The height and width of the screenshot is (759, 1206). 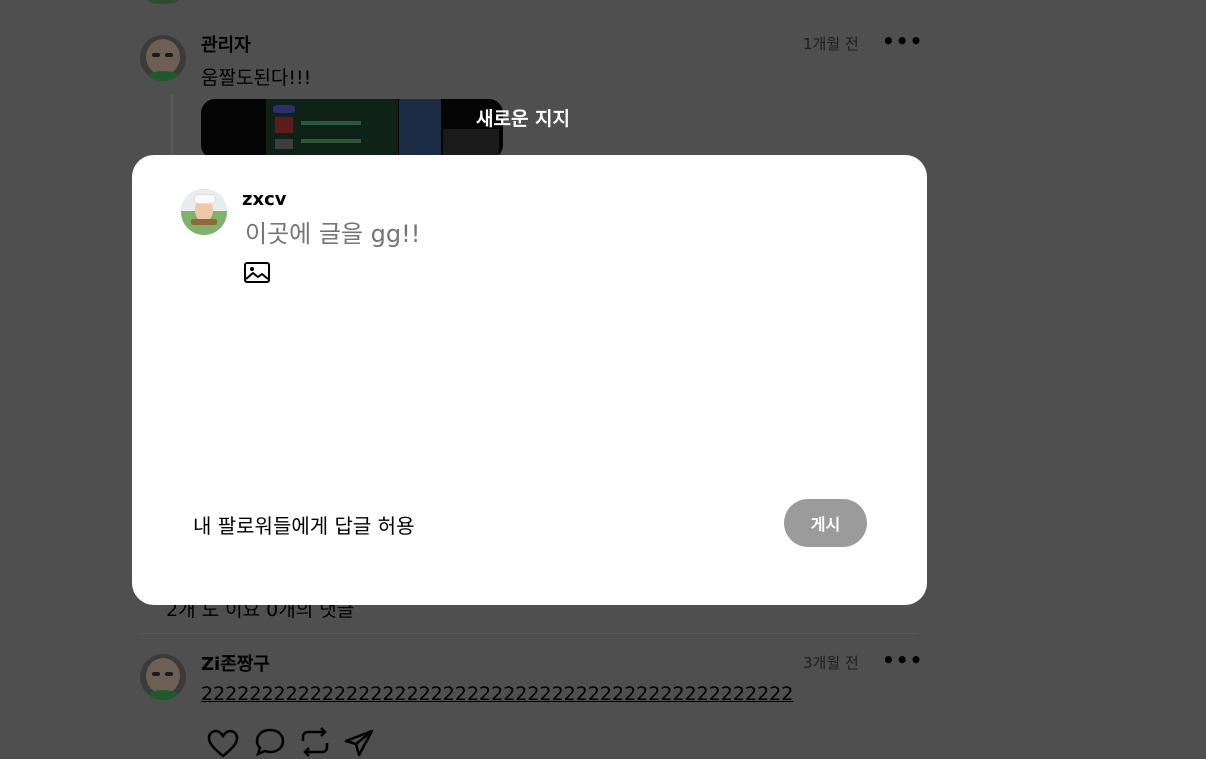 I want to click on post-author: 관리자, so click(x=226, y=44).